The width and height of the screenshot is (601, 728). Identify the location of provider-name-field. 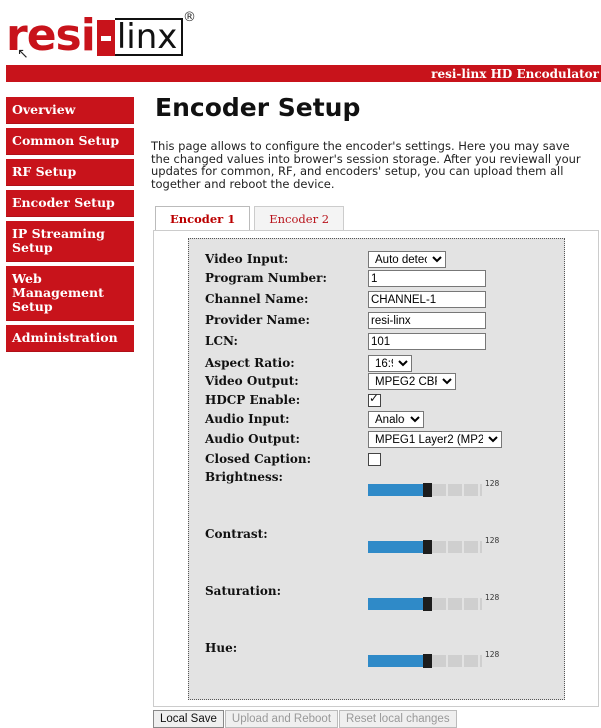
(427, 320).